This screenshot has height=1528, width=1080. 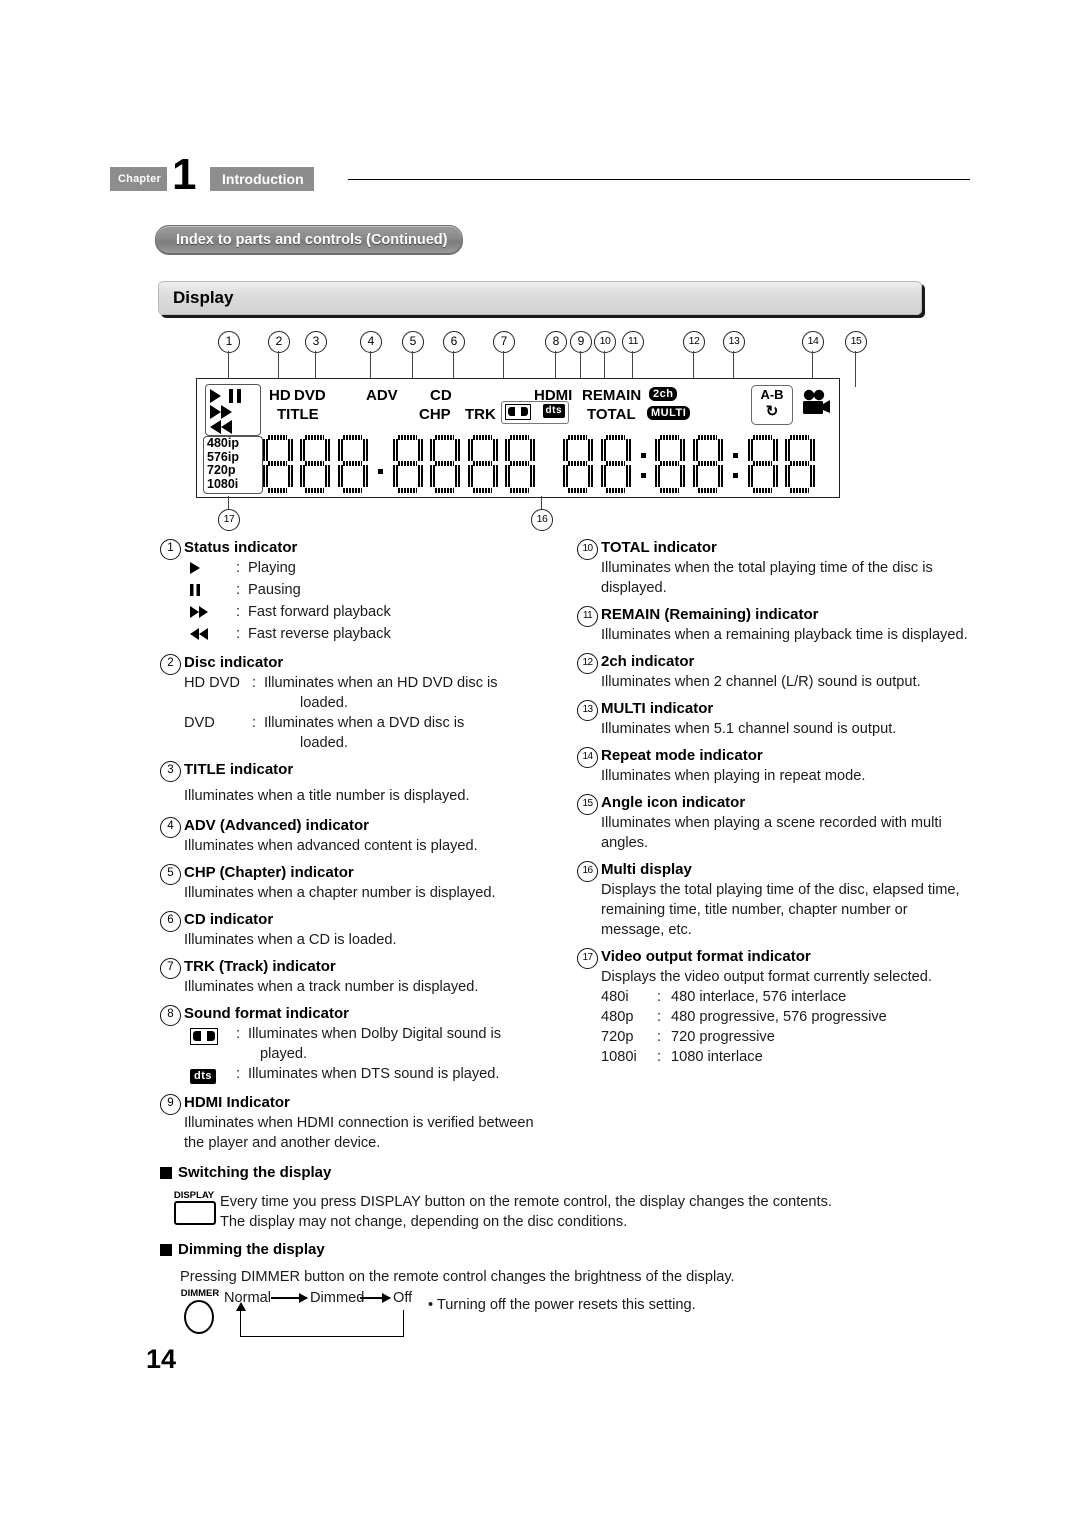 I want to click on page-number: 14, so click(x=161, y=1359).